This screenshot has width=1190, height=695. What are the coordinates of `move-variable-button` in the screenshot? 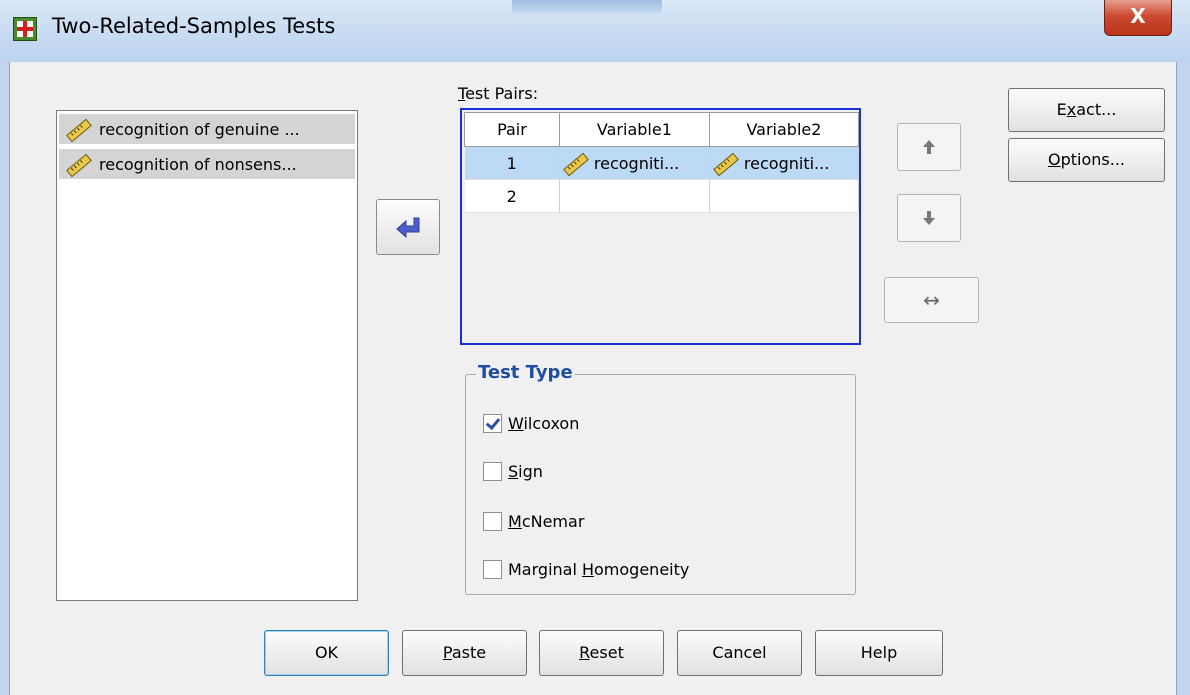 It's located at (408, 227).